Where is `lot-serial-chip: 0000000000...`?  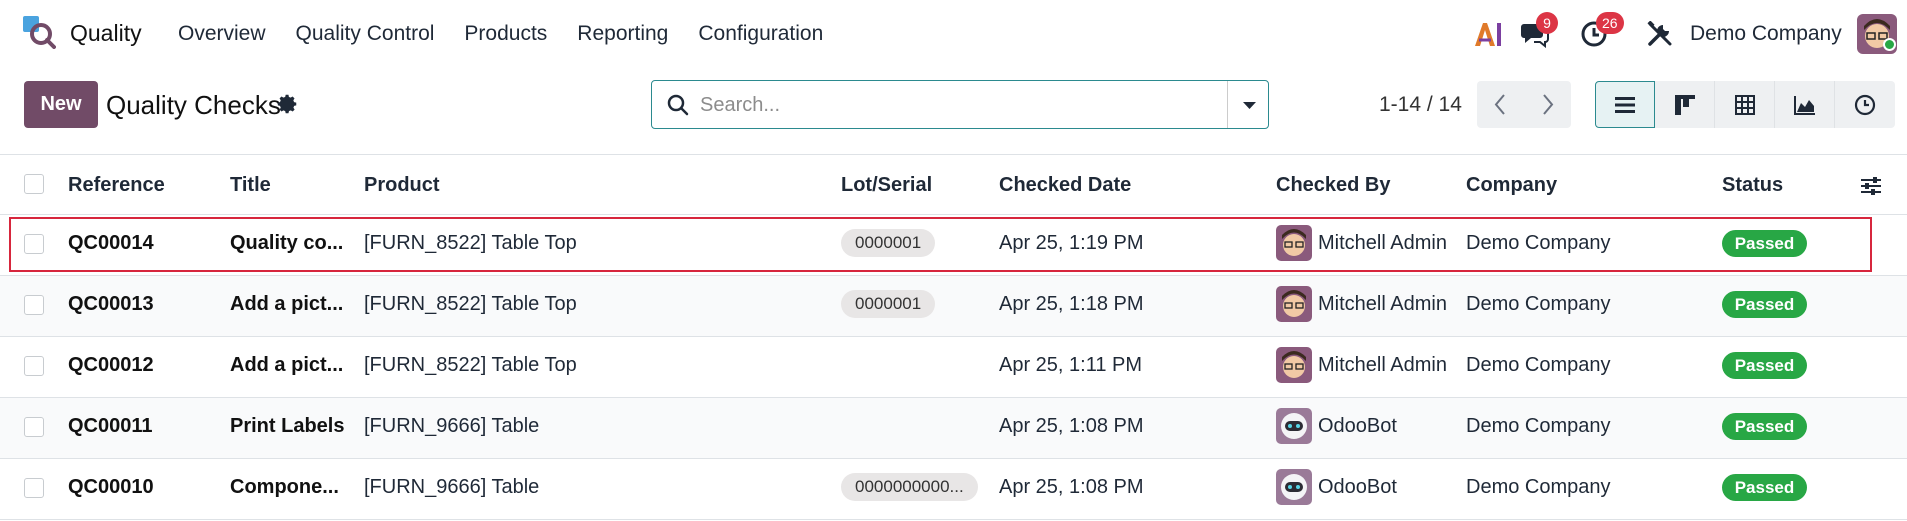 lot-serial-chip: 0000000000... is located at coordinates (909, 487).